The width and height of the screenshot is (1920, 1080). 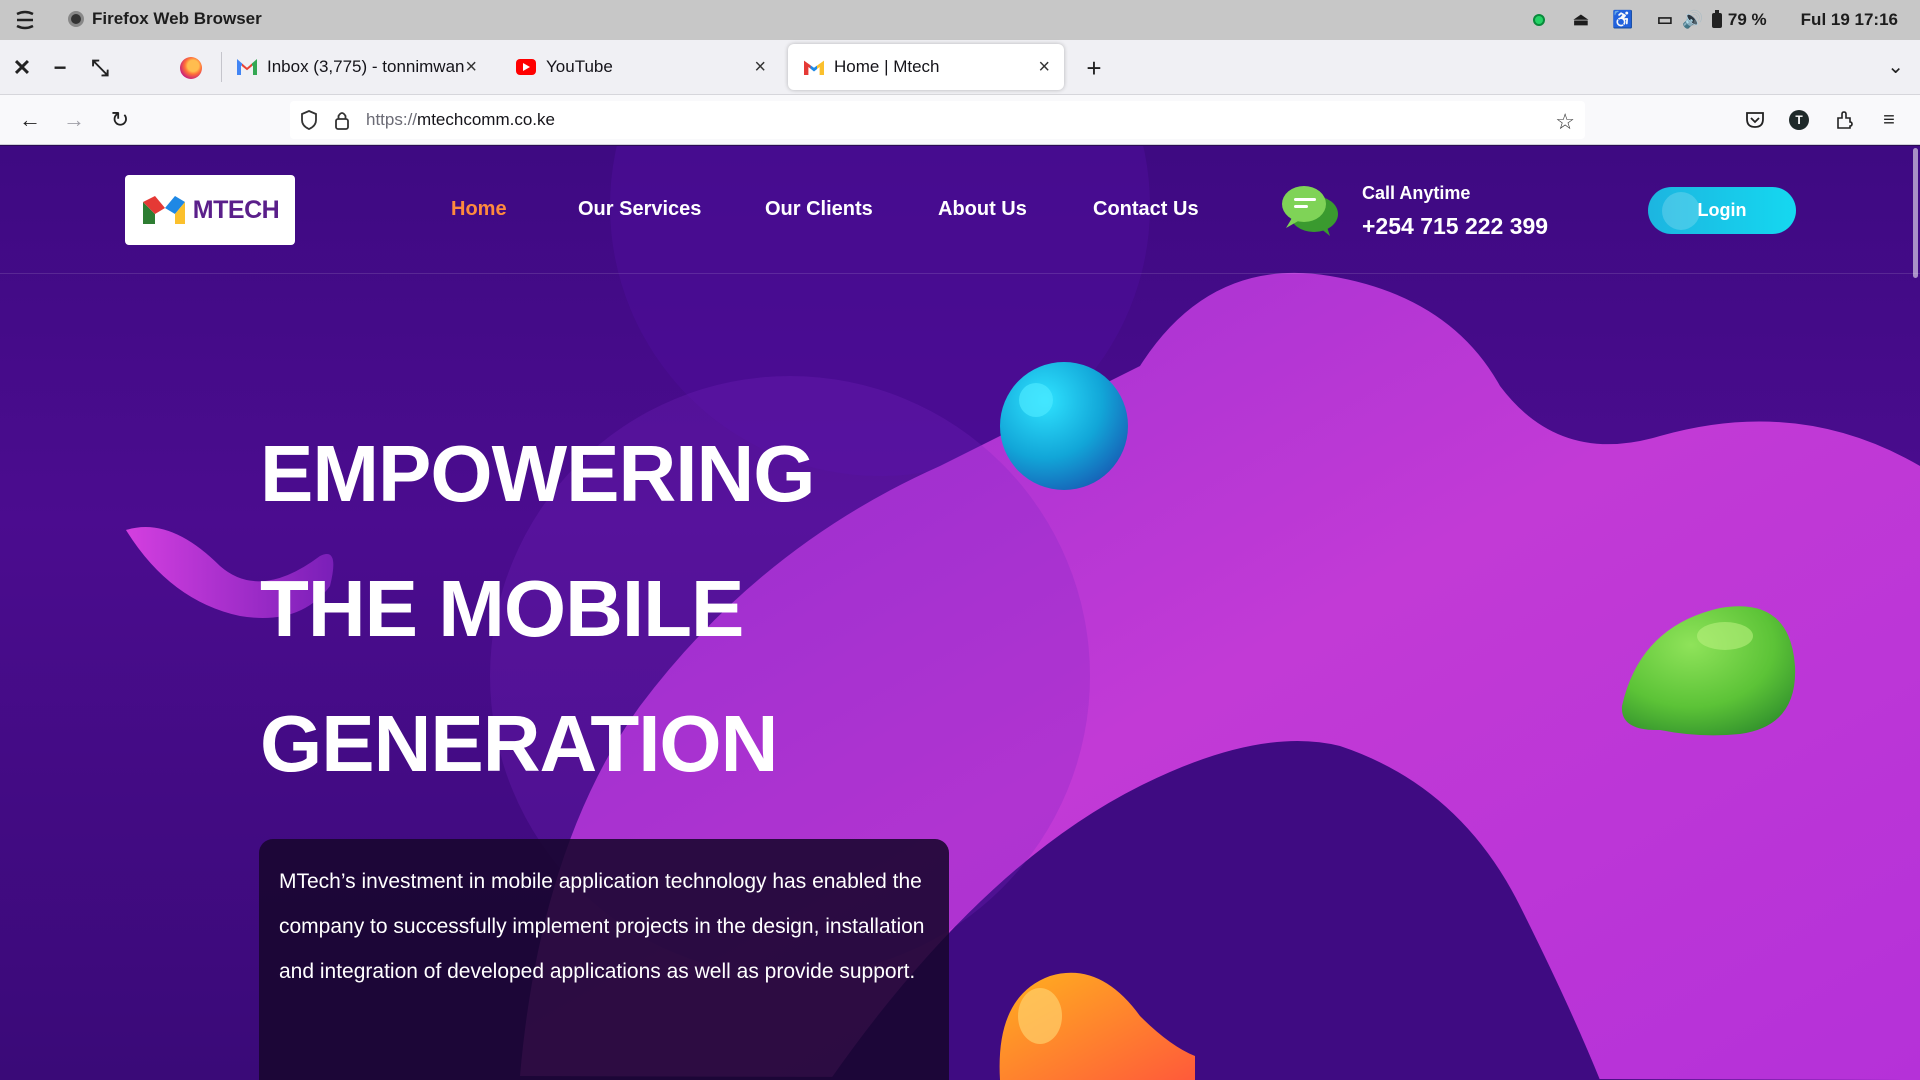 What do you see at coordinates (100, 67) in the screenshot?
I see `window-restore-icon: ⤡` at bounding box center [100, 67].